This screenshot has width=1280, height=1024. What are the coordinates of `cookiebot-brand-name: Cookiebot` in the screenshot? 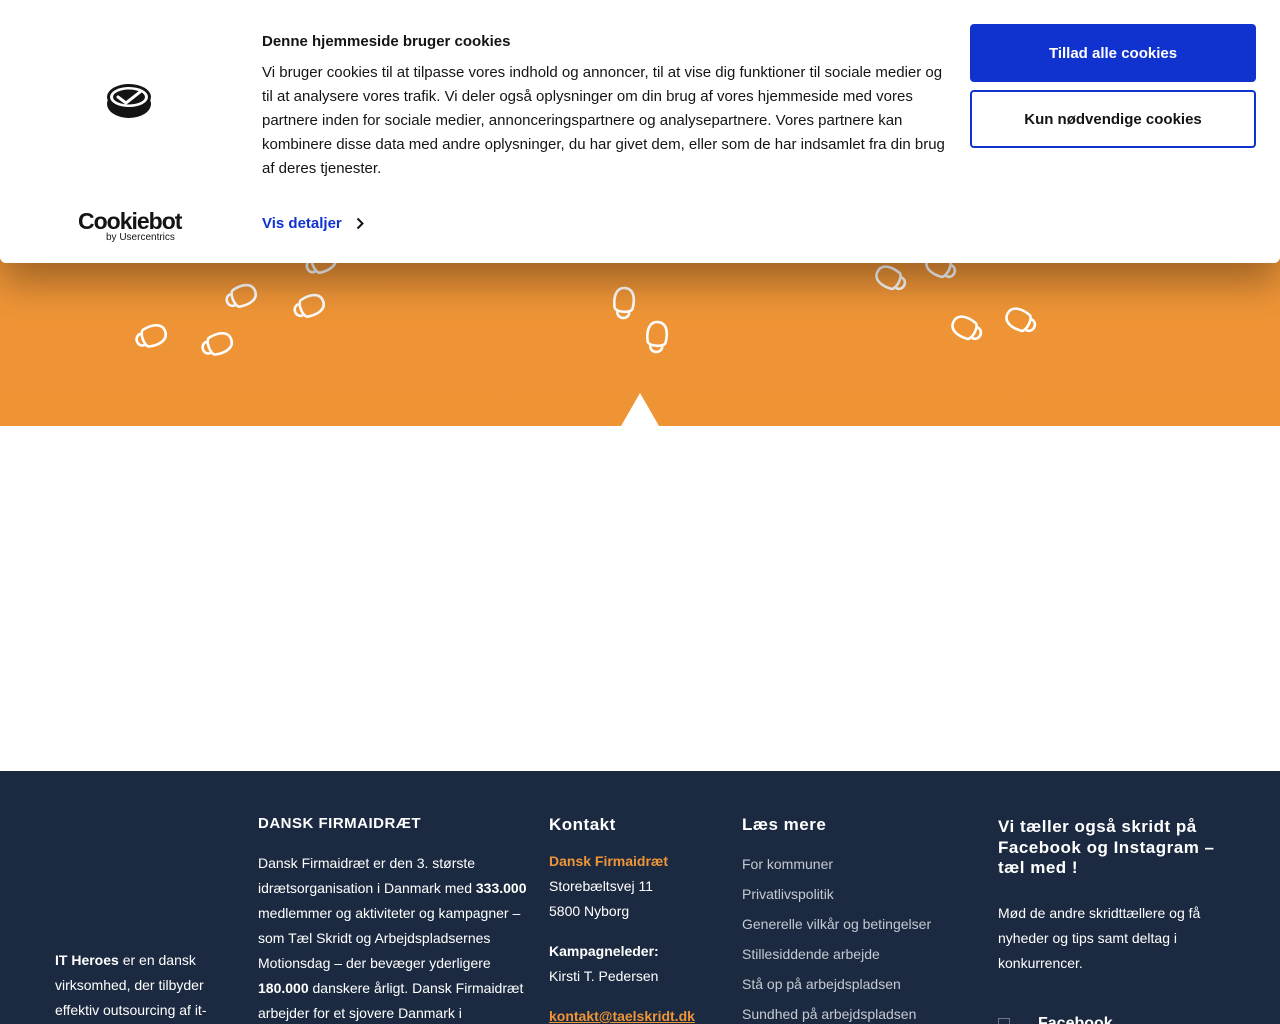 It's located at (130, 221).